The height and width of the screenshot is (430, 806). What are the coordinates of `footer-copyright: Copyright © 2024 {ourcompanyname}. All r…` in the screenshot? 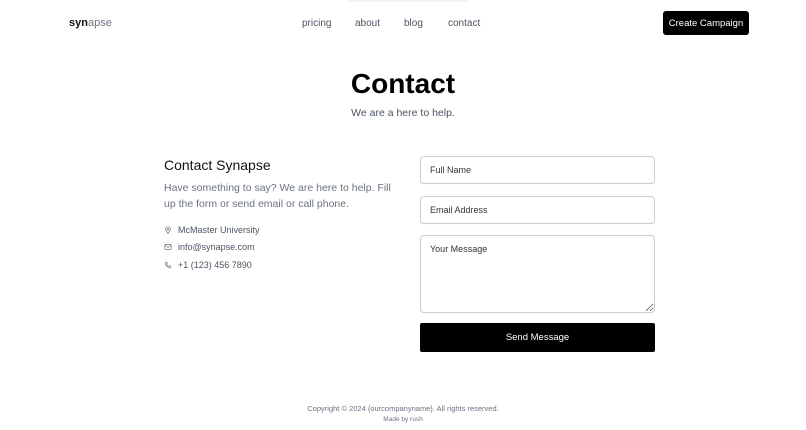 It's located at (403, 408).